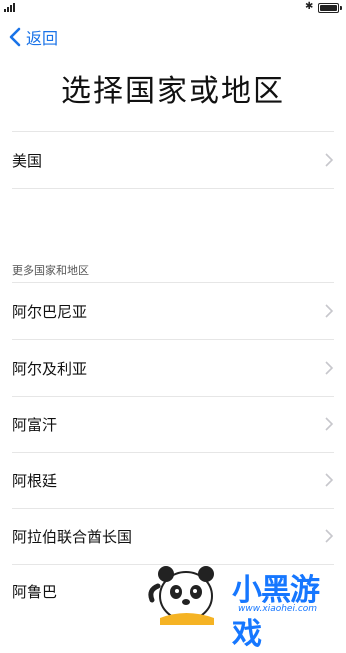 The width and height of the screenshot is (346, 653). I want to click on divider, so click(173, 188).